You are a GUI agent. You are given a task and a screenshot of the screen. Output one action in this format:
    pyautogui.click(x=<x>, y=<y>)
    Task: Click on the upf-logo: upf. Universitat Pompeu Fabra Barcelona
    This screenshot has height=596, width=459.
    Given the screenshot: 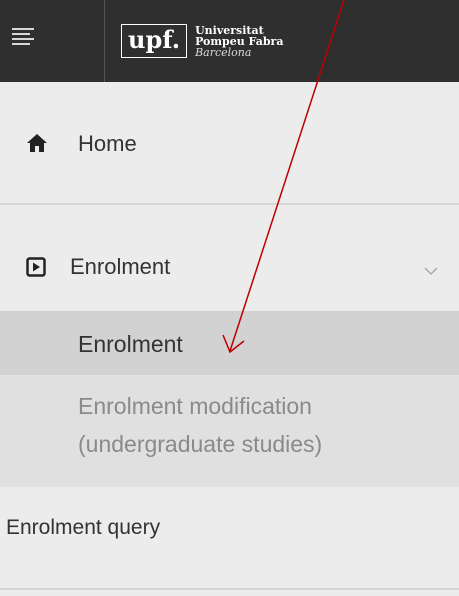 What is the action you would take?
    pyautogui.click(x=202, y=41)
    